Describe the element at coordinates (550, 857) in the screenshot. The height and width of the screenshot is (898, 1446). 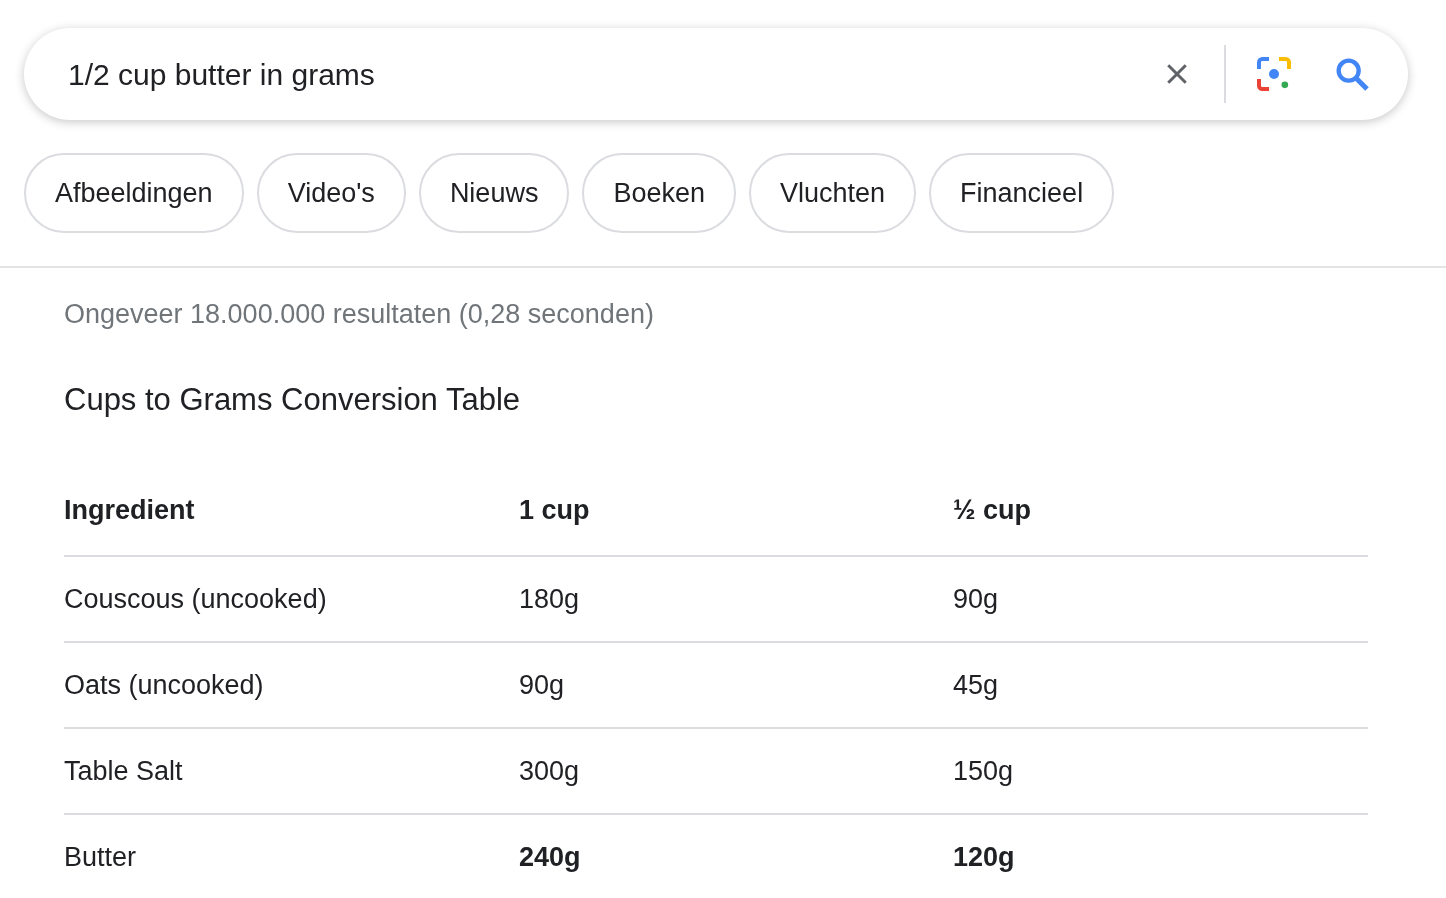
I see `table-cell-text: 240g` at that location.